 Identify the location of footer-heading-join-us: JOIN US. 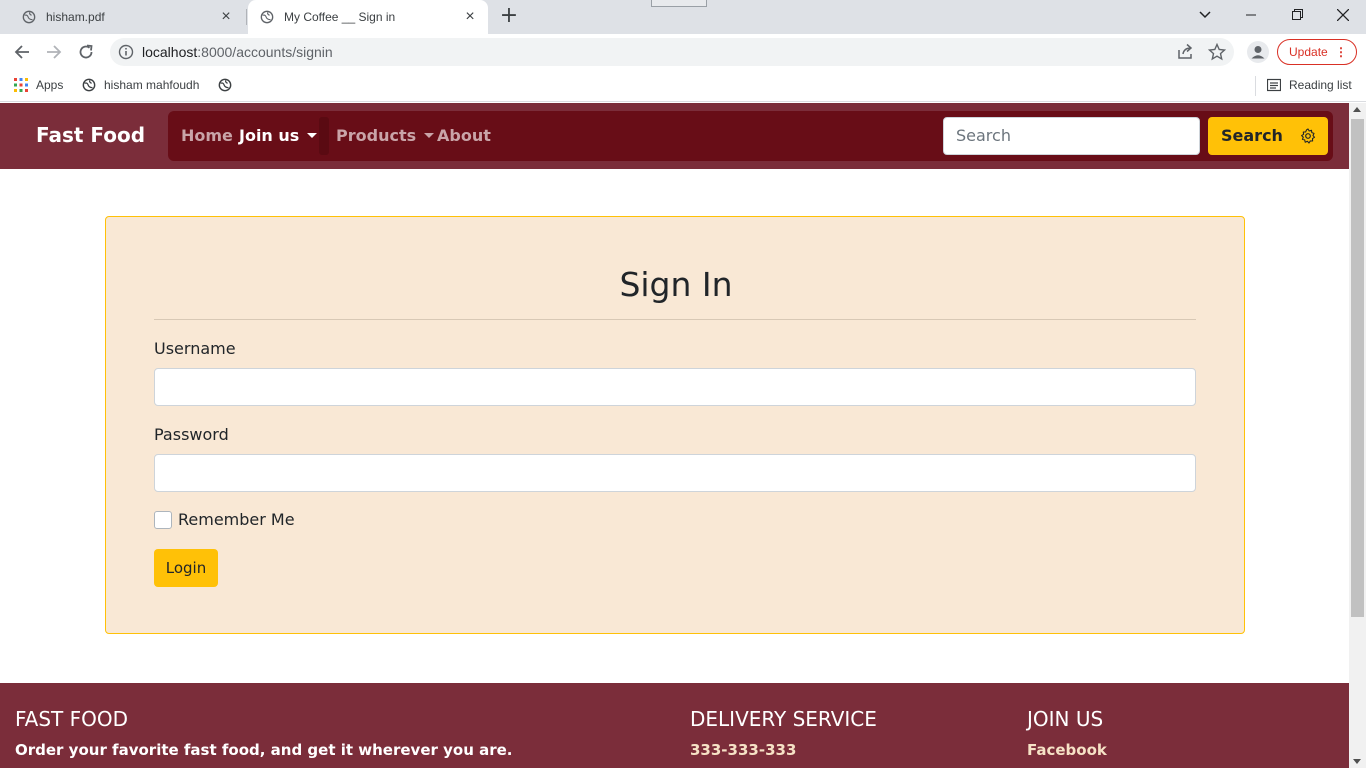
(1065, 719).